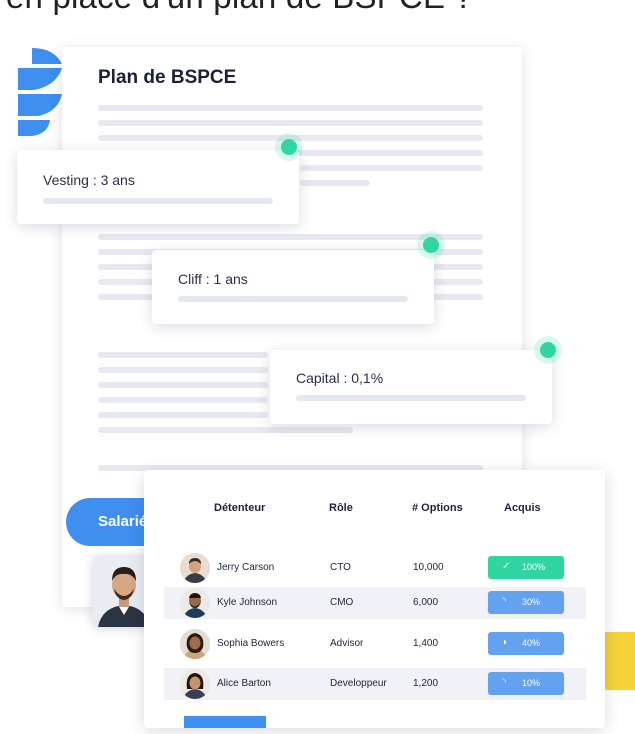 This screenshot has height=734, width=635. Describe the element at coordinates (341, 508) in the screenshot. I see `column-header-role: Rôle` at that location.